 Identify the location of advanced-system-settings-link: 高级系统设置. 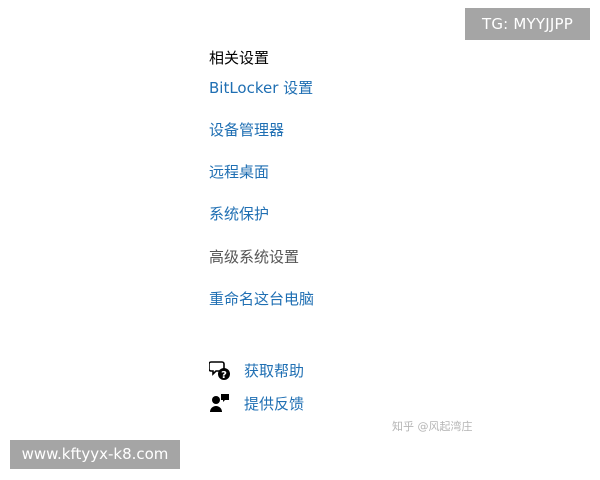
(254, 256).